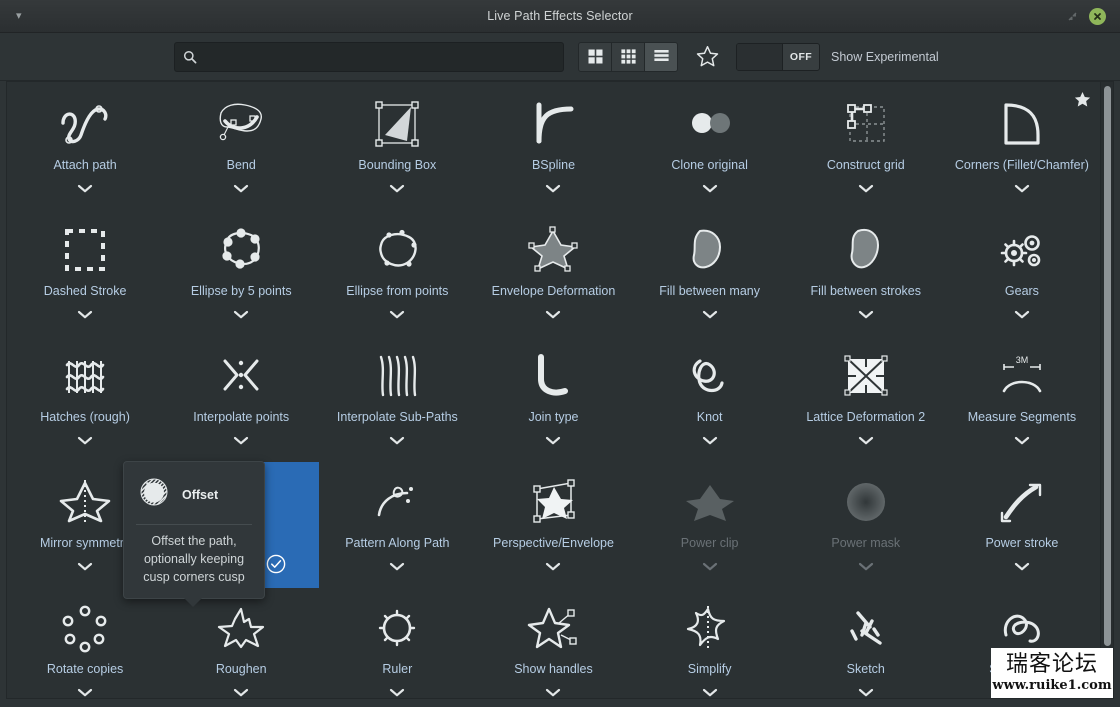 This screenshot has height=707, width=1120. What do you see at coordinates (865, 291) in the screenshot?
I see `effect-label: Fill between strokes` at bounding box center [865, 291].